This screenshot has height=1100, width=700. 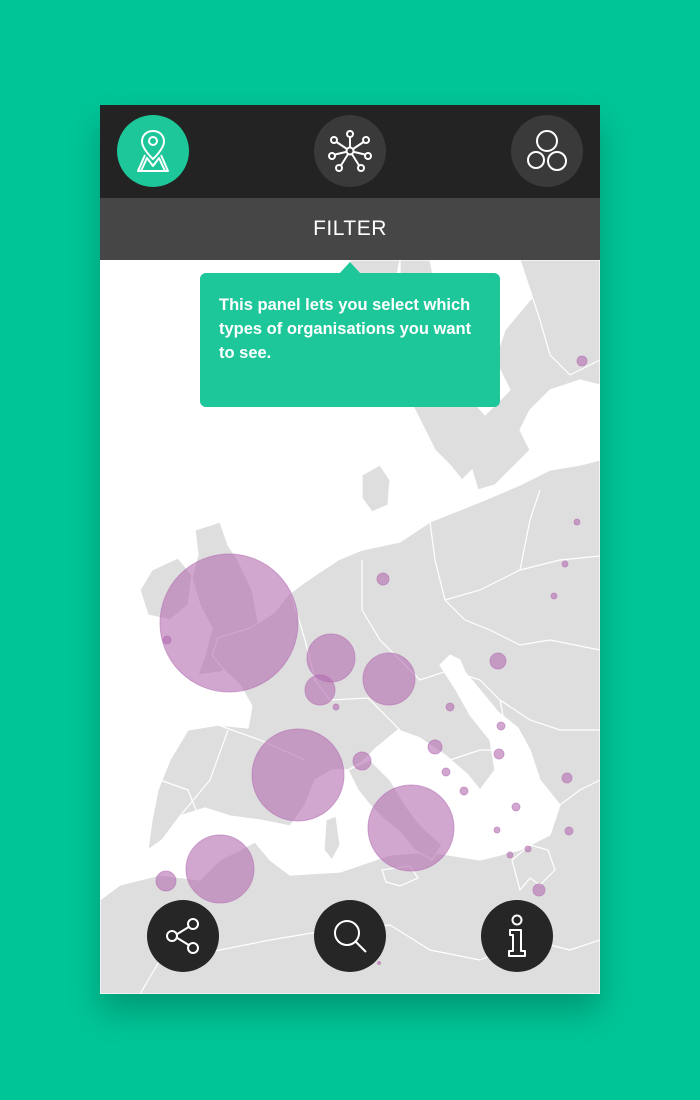 What do you see at coordinates (379, 963) in the screenshot?
I see `bubble-malta` at bounding box center [379, 963].